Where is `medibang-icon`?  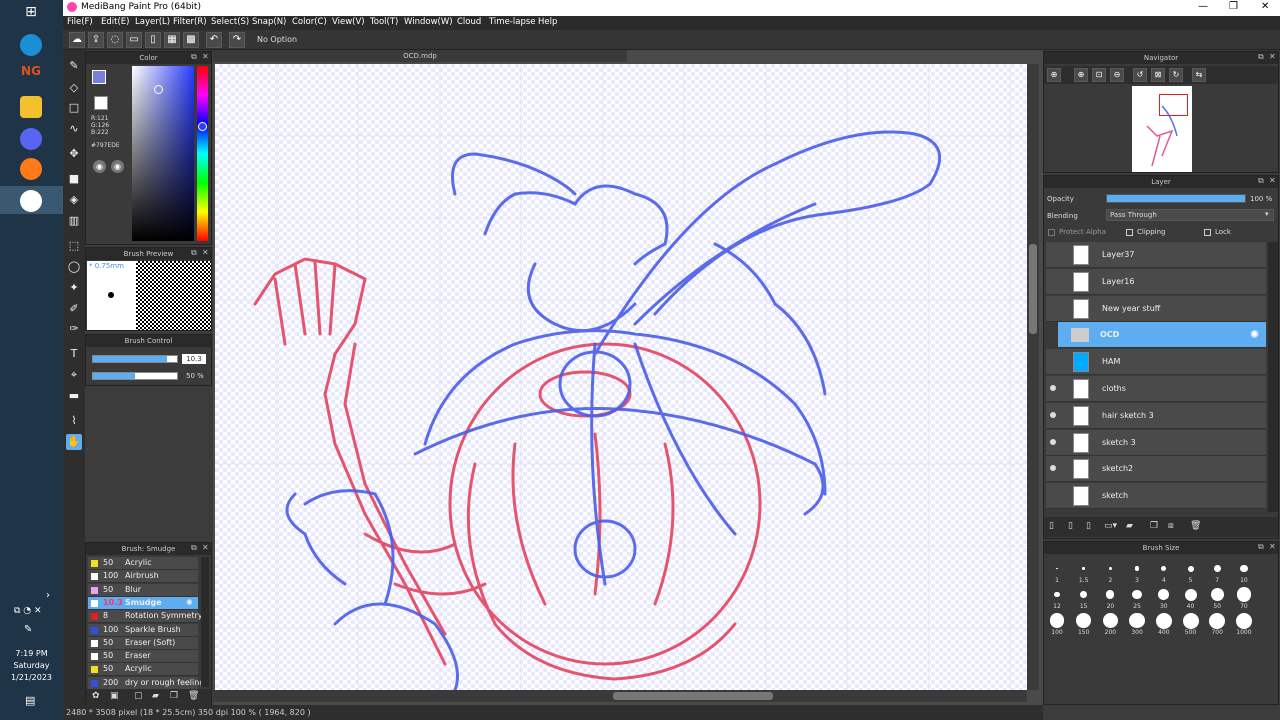
medibang-icon is located at coordinates (31, 201).